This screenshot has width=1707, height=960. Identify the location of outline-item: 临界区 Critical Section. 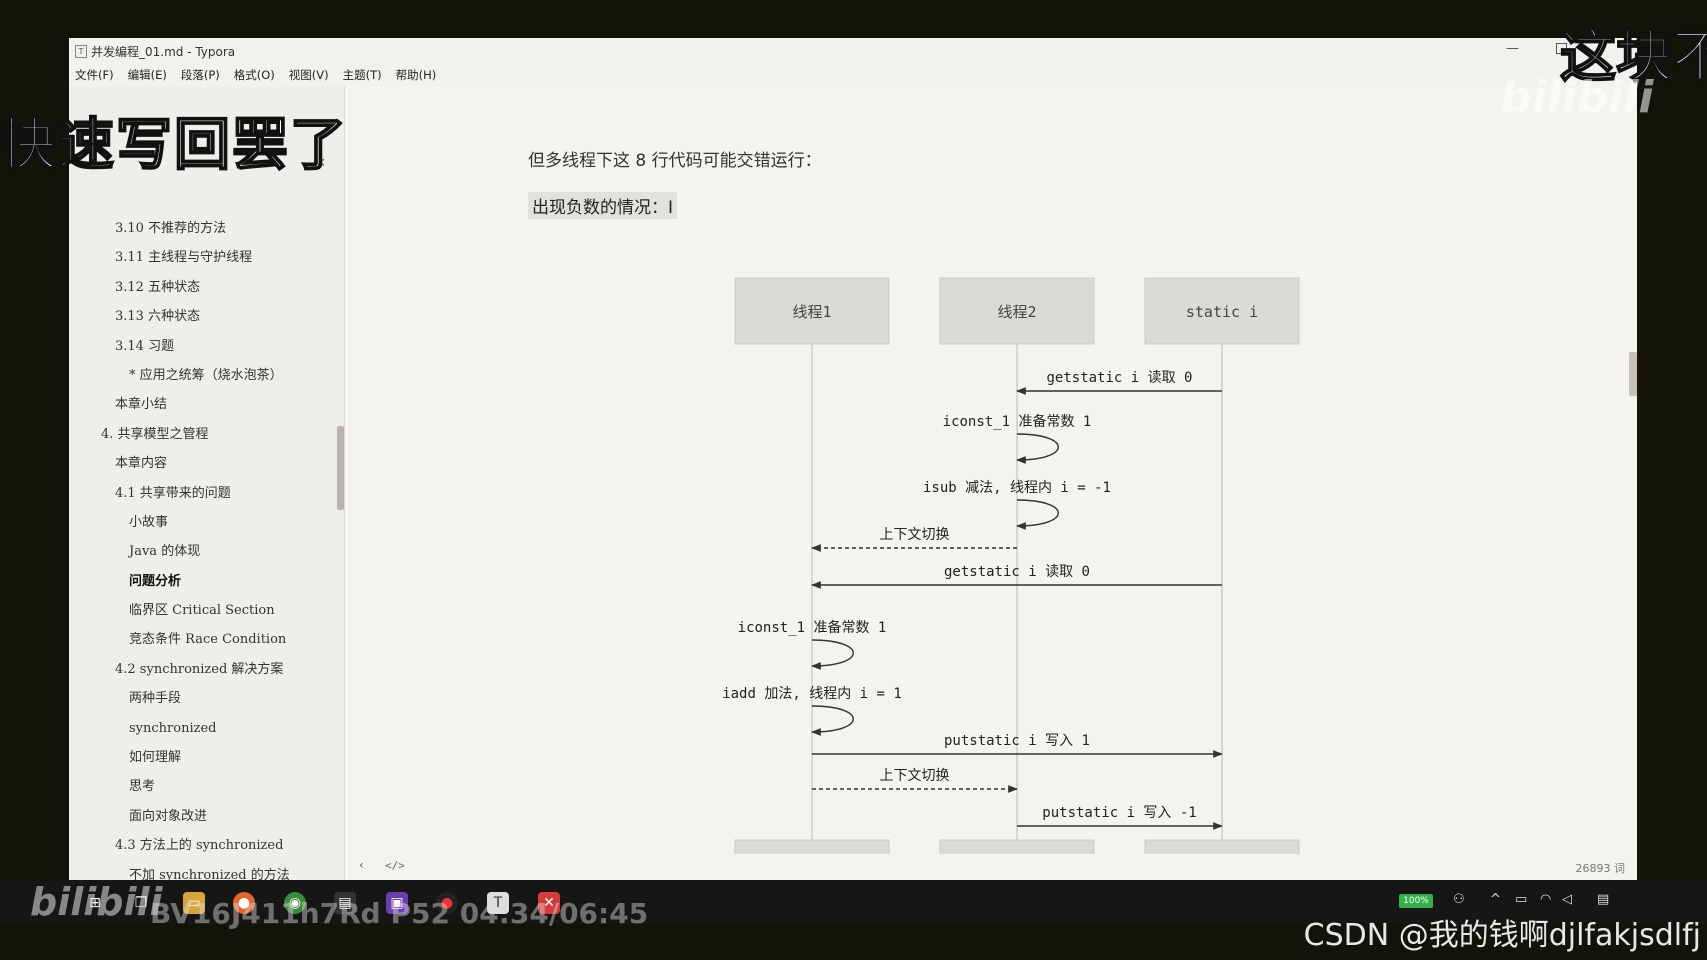
(206, 610).